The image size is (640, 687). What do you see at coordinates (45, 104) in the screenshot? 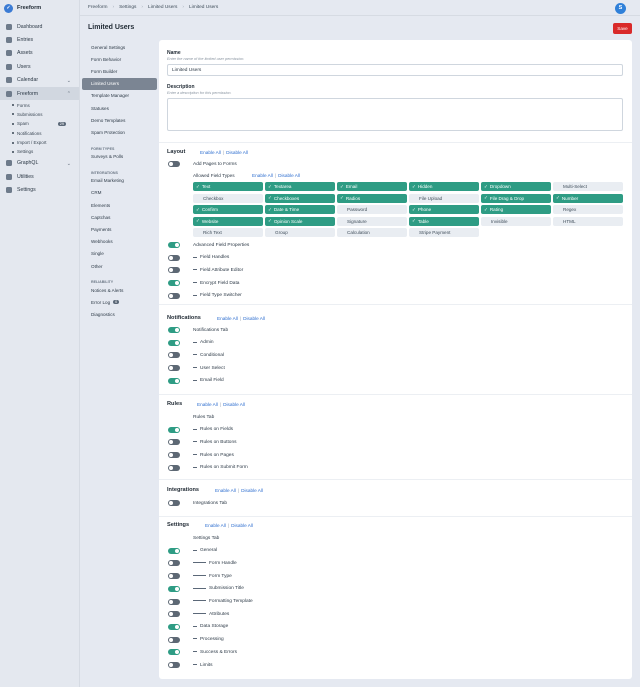
I see `subnav-item: Forms` at bounding box center [45, 104].